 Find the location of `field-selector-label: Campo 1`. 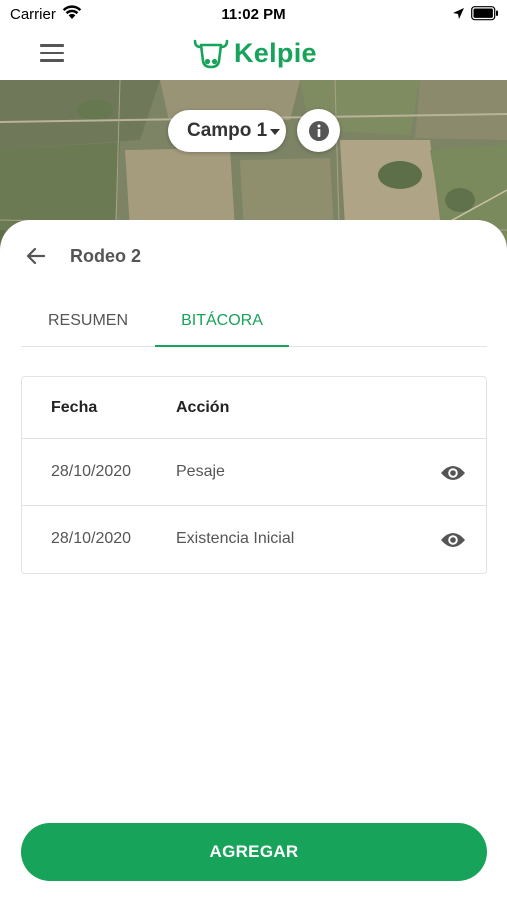

field-selector-label: Campo 1 is located at coordinates (227, 130).